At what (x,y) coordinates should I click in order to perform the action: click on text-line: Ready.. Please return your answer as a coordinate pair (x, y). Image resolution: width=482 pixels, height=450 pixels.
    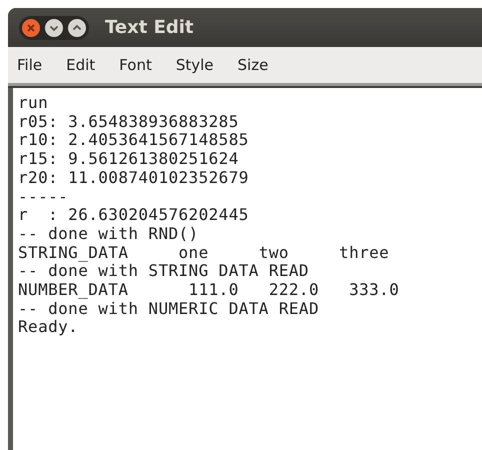
    Looking at the image, I should click on (48, 328).